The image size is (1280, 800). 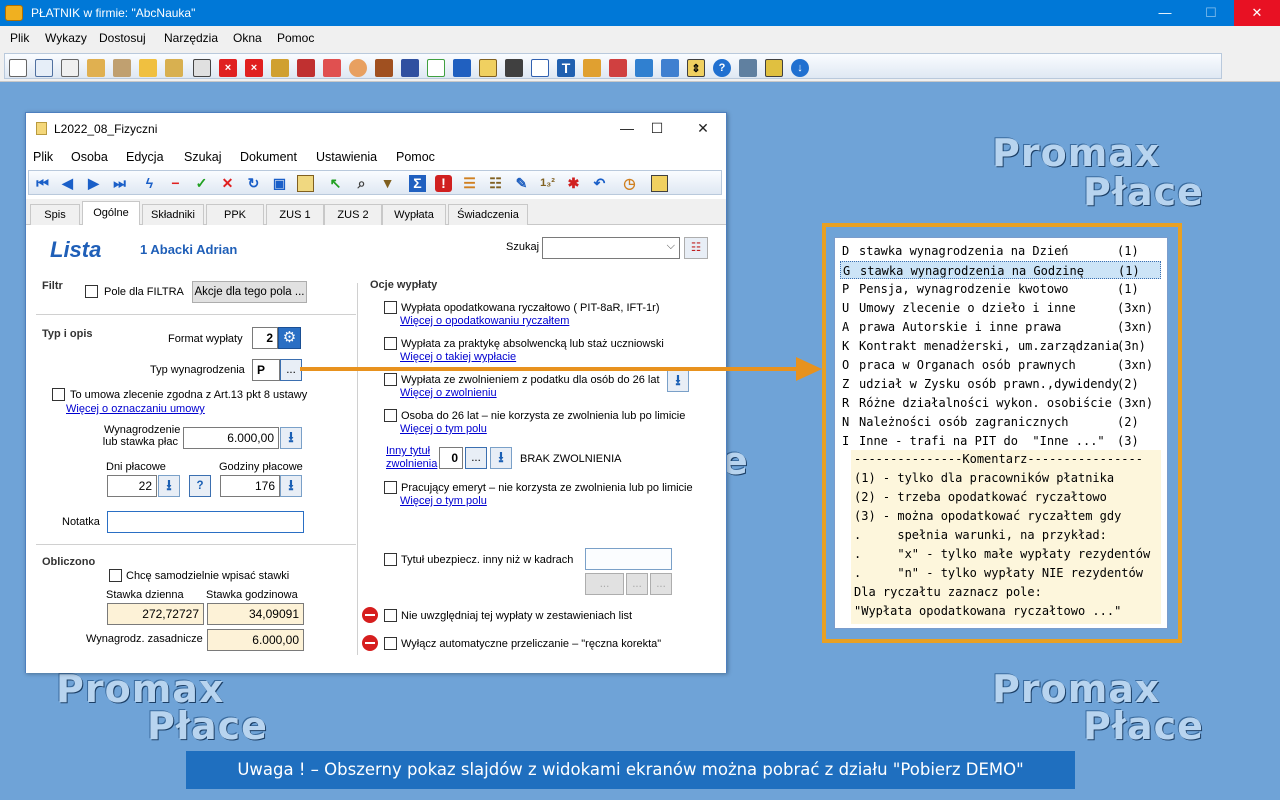 I want to click on format-wyplaty-field: 2, so click(x=265, y=338).